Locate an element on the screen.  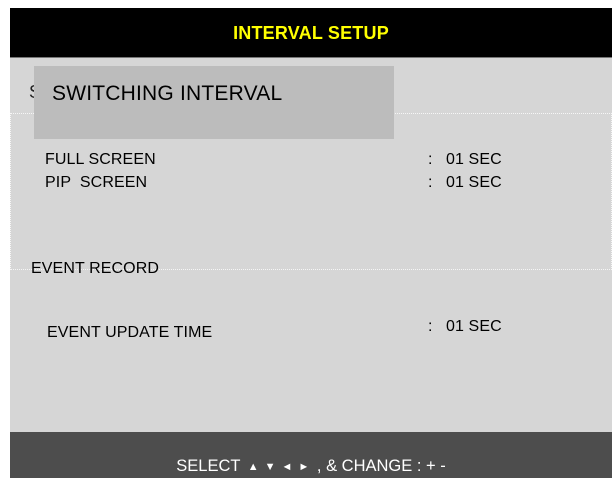
switching-interval-popup: SWITCHING INTERVAL is located at coordinates (214, 102).